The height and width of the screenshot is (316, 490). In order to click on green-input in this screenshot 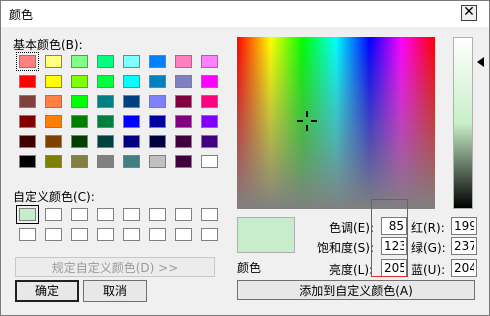, I will do `click(464, 246)`.